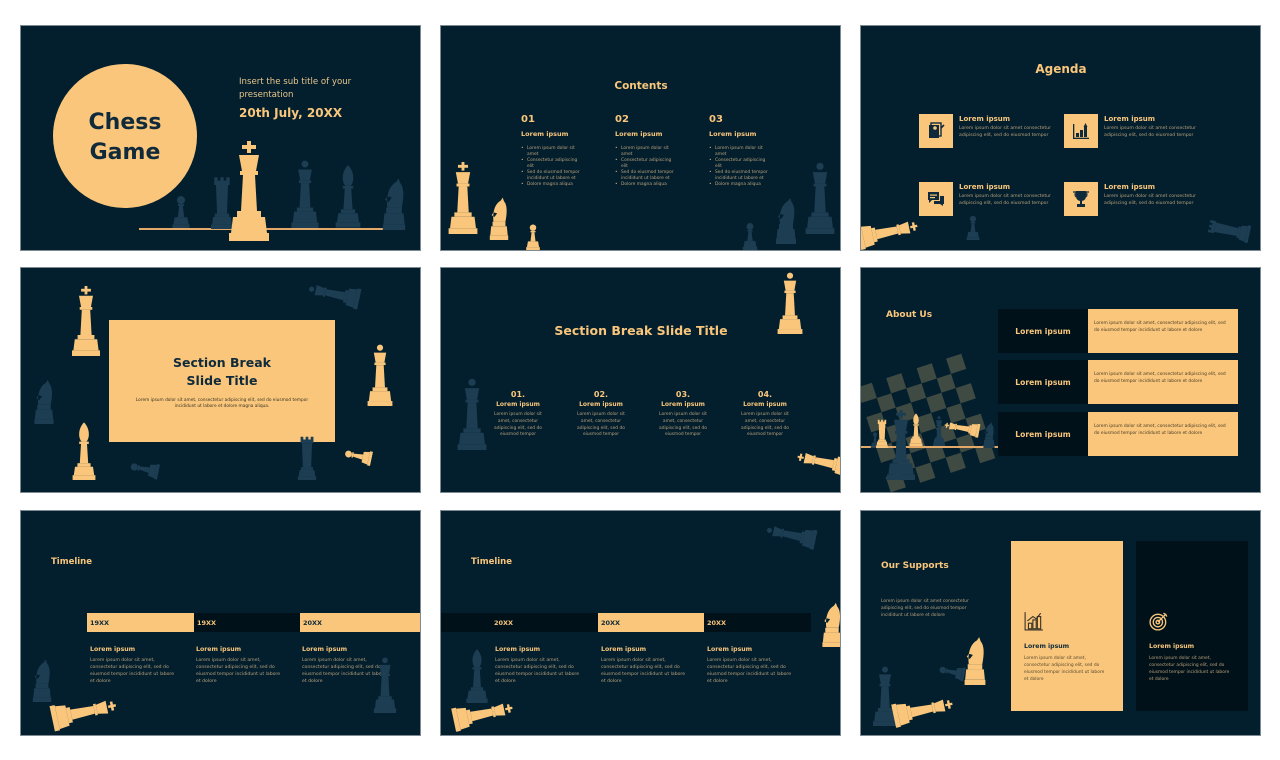 Image resolution: width=1280 pixels, height=760 pixels. Describe the element at coordinates (138, 468) in the screenshot. I see `fallen-pawn-icon` at that location.